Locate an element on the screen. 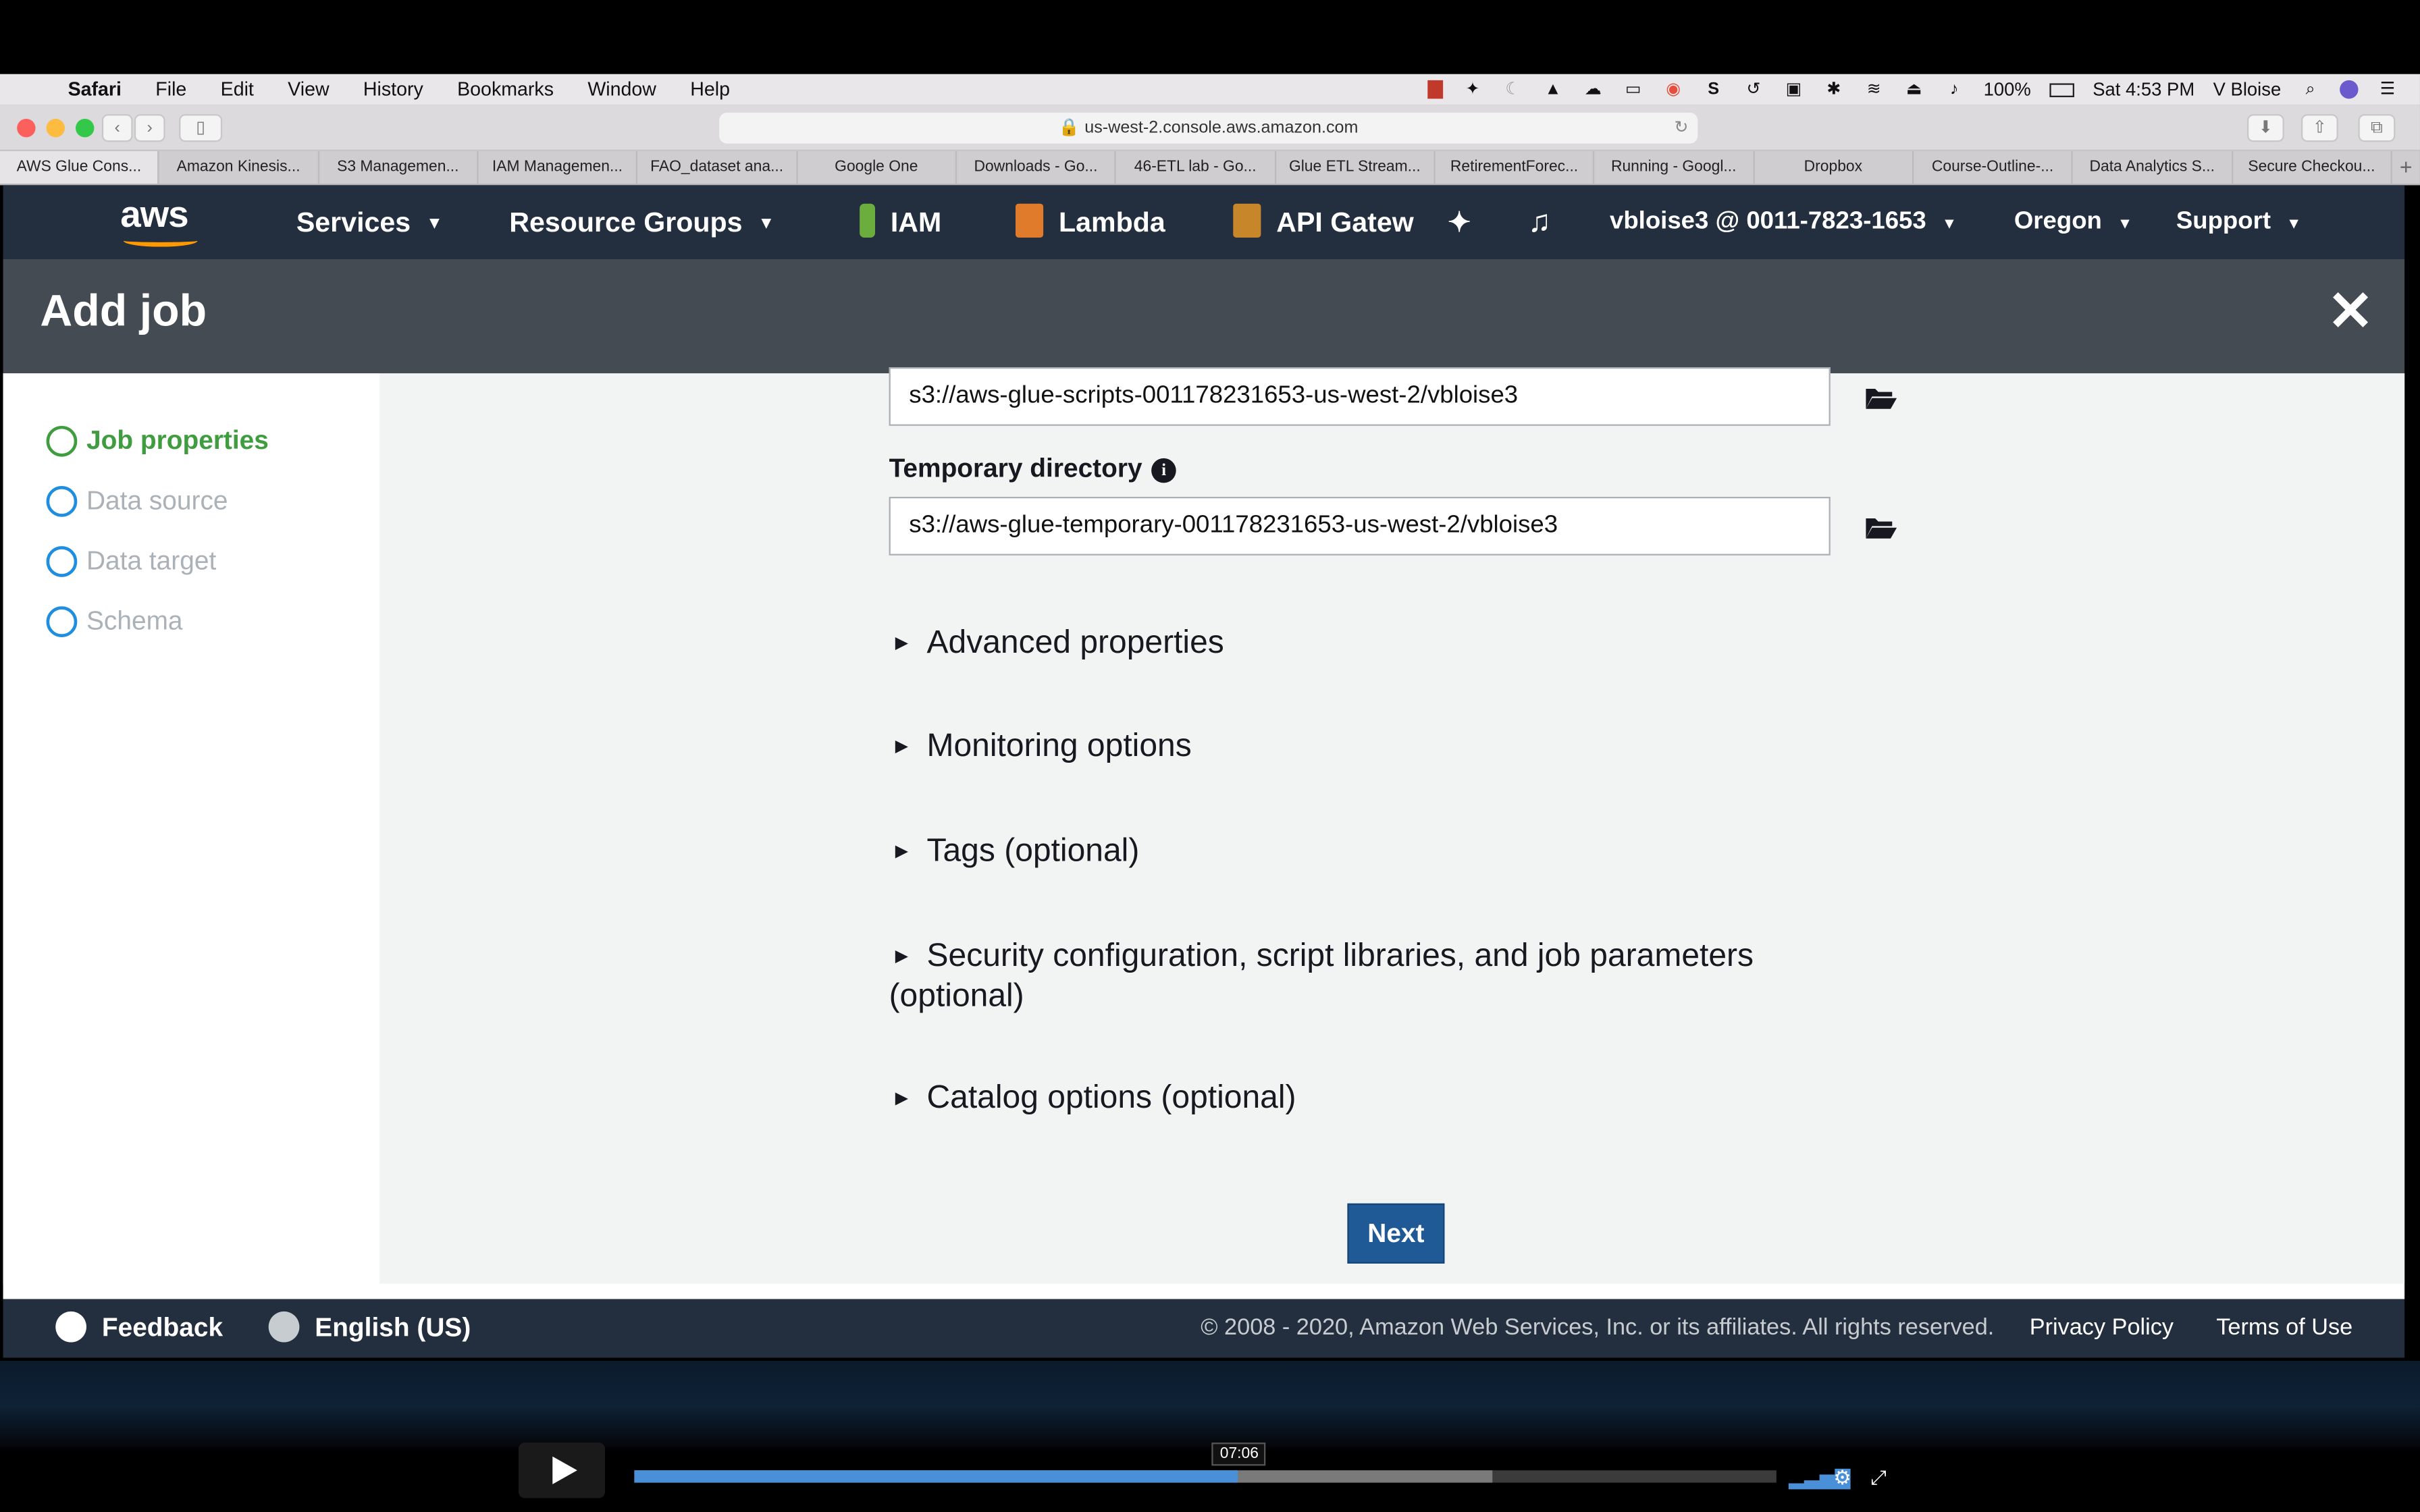 The height and width of the screenshot is (1512, 2420). close-icon: ✕ is located at coordinates (2350, 311).